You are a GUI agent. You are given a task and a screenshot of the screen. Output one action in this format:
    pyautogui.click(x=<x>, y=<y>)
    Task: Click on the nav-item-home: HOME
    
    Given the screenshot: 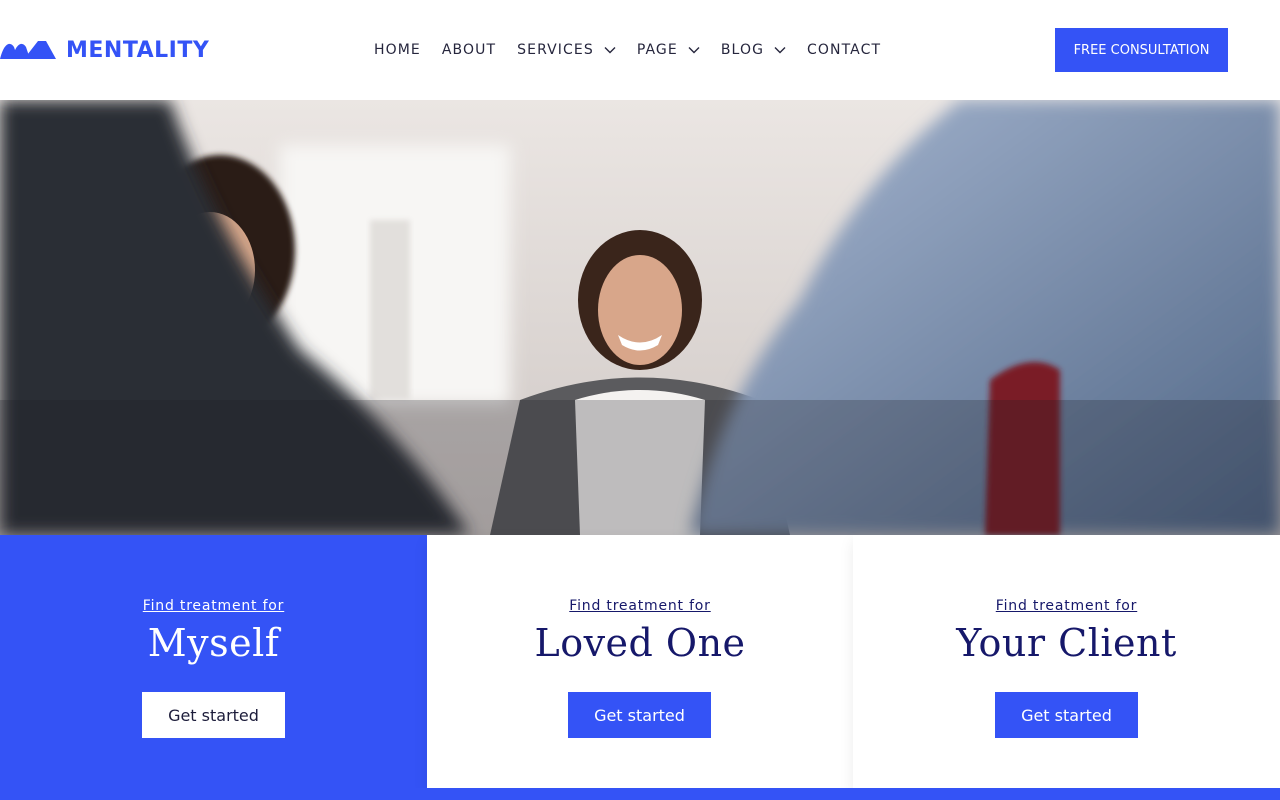 What is the action you would take?
    pyautogui.click(x=397, y=50)
    